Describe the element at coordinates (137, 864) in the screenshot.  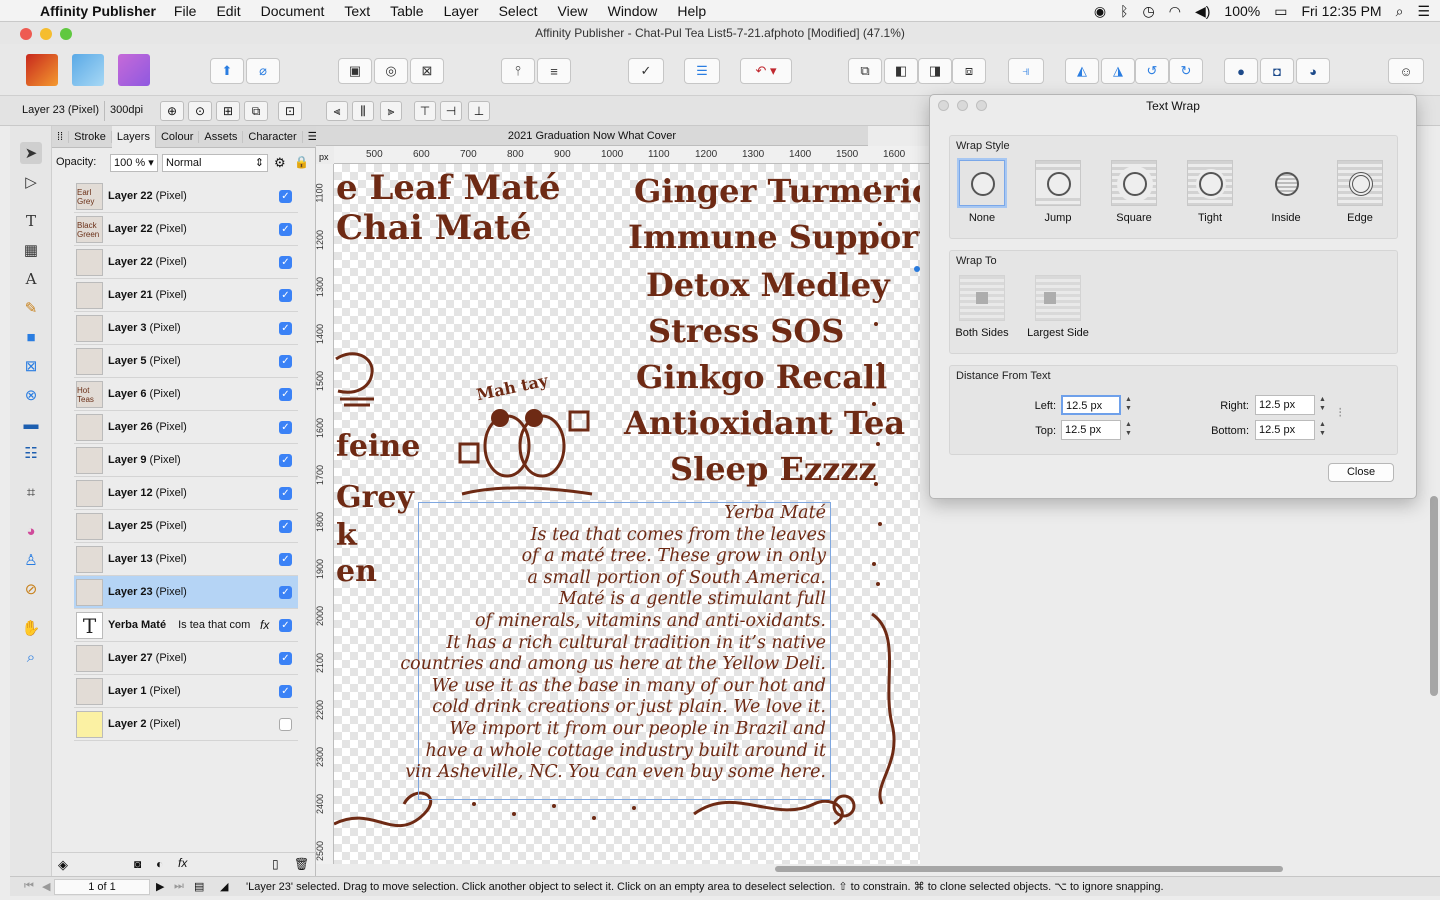
I see `mask-icon: ◙` at that location.